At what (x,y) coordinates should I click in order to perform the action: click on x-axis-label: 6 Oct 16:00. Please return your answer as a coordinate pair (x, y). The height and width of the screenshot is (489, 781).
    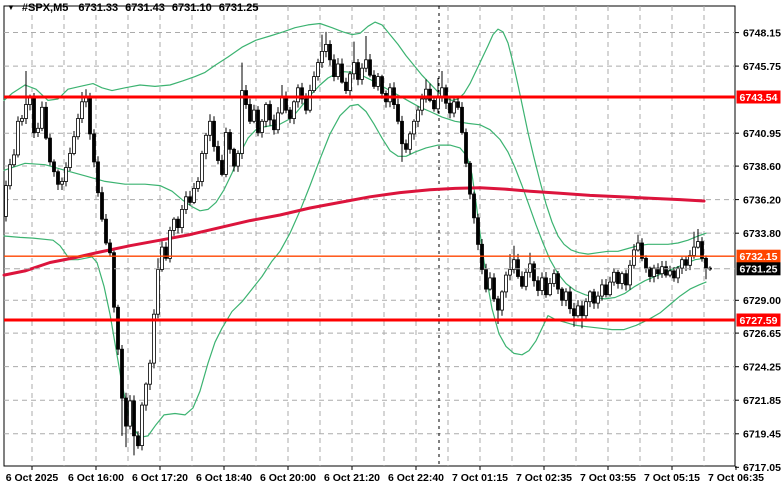
    Looking at the image, I should click on (96, 478).